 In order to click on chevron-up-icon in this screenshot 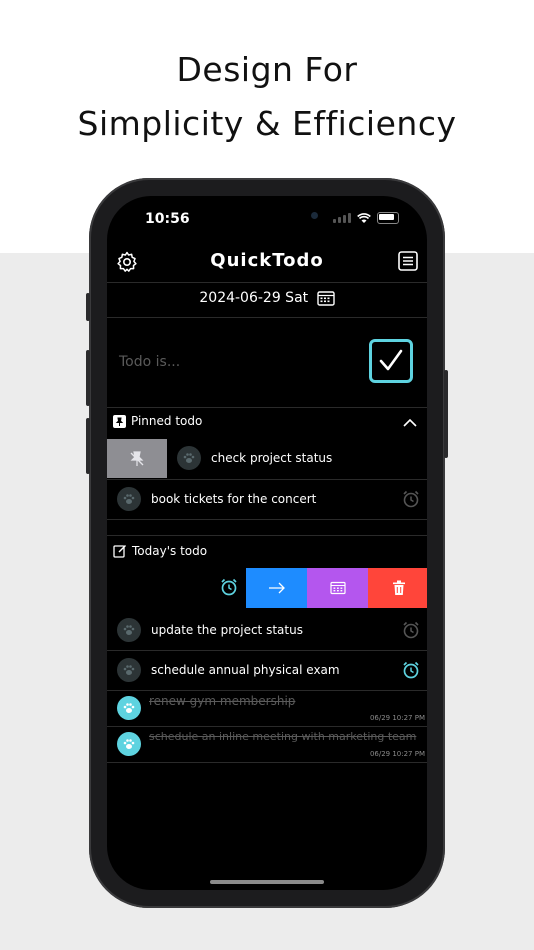, I will do `click(410, 422)`.